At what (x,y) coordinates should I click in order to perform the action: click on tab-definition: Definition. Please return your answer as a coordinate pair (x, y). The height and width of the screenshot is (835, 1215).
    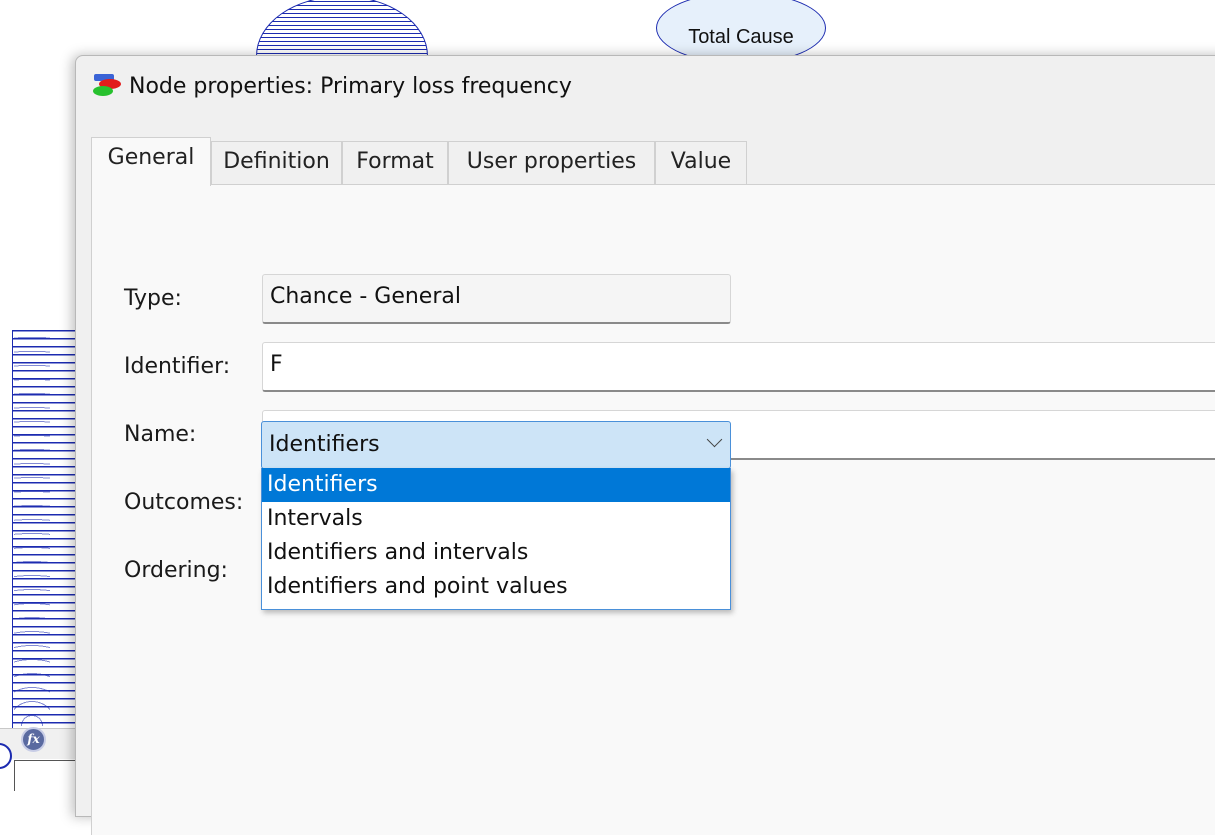
    Looking at the image, I should click on (276, 163).